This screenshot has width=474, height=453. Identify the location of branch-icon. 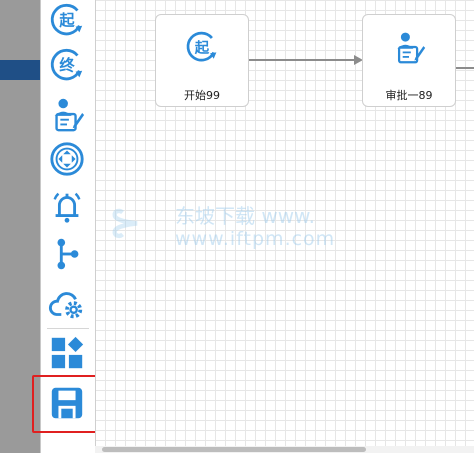
(67, 254).